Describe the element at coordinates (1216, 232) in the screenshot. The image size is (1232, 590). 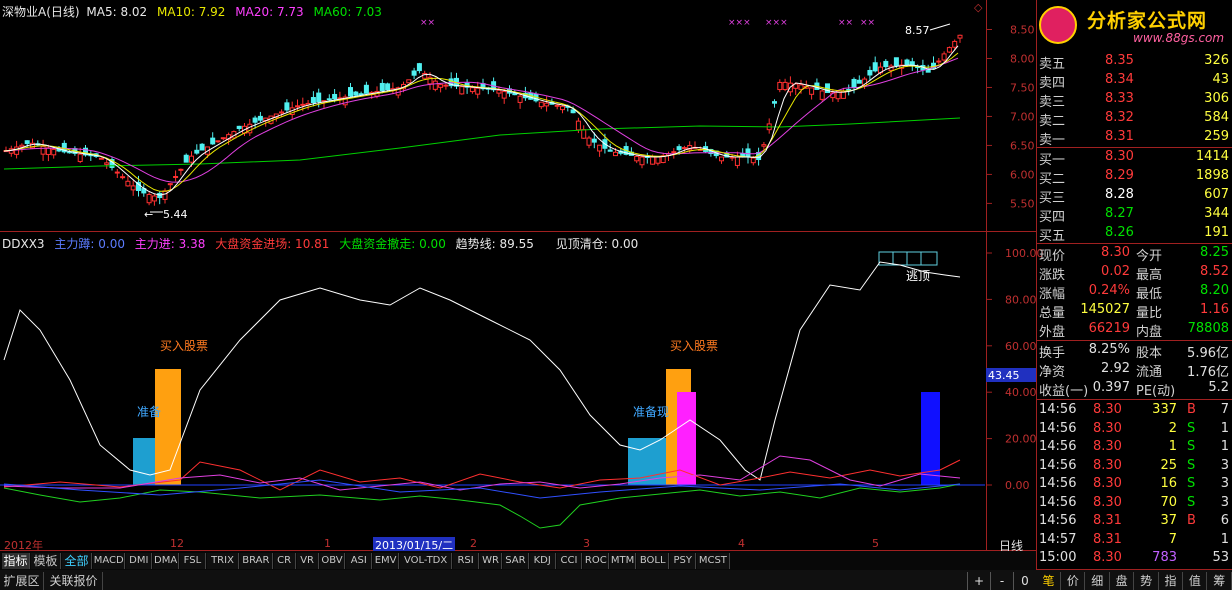
I see `buy-volume: 191` at that location.